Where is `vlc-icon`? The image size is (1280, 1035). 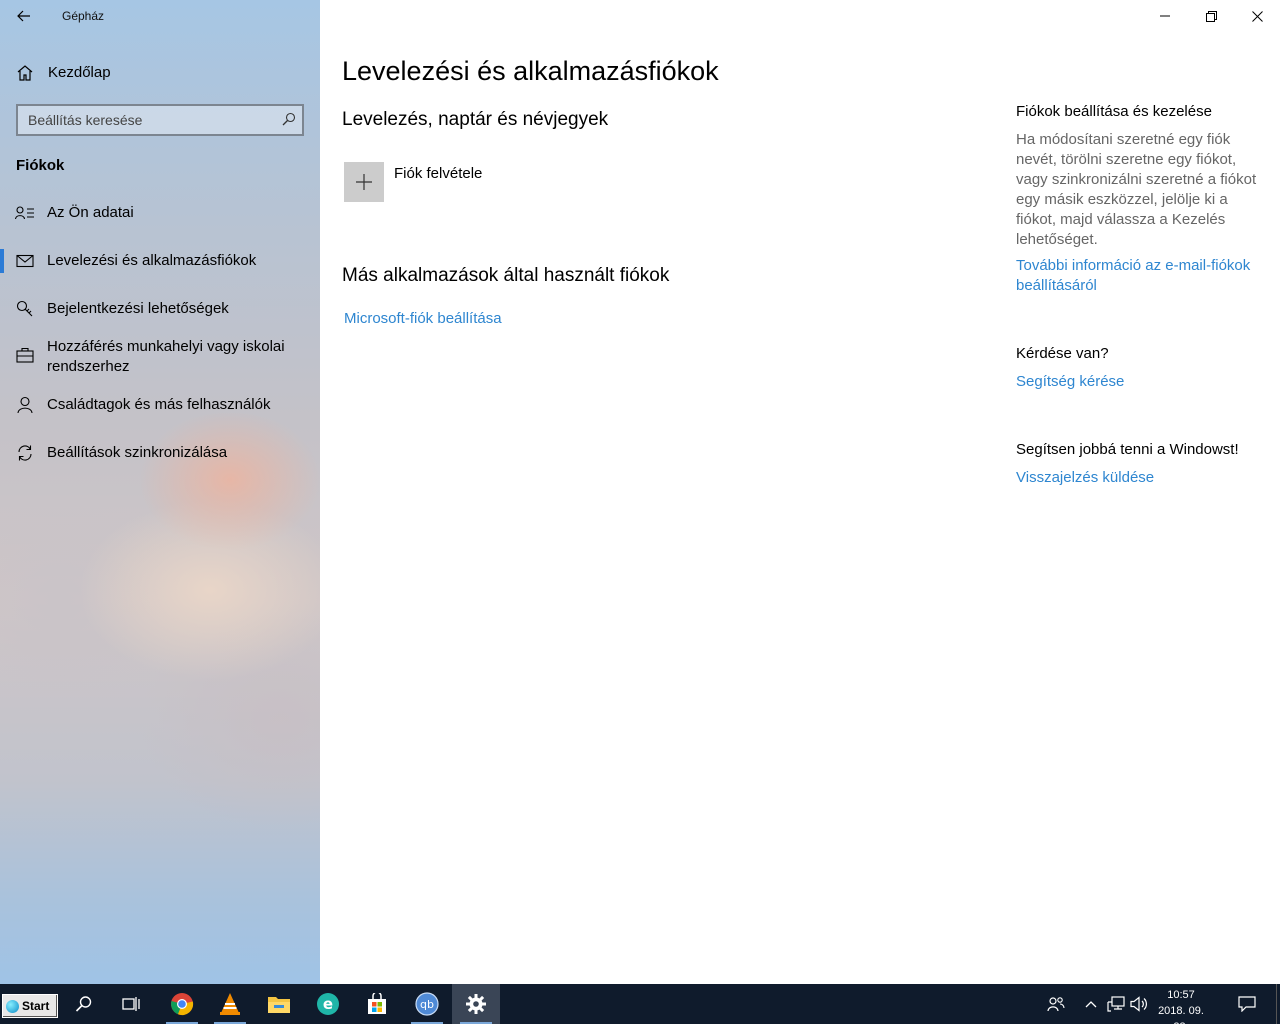
vlc-icon is located at coordinates (230, 1004).